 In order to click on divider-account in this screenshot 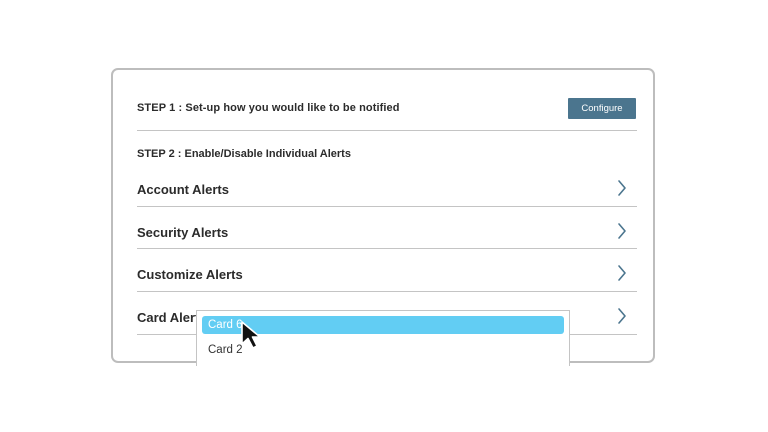, I will do `click(387, 206)`.